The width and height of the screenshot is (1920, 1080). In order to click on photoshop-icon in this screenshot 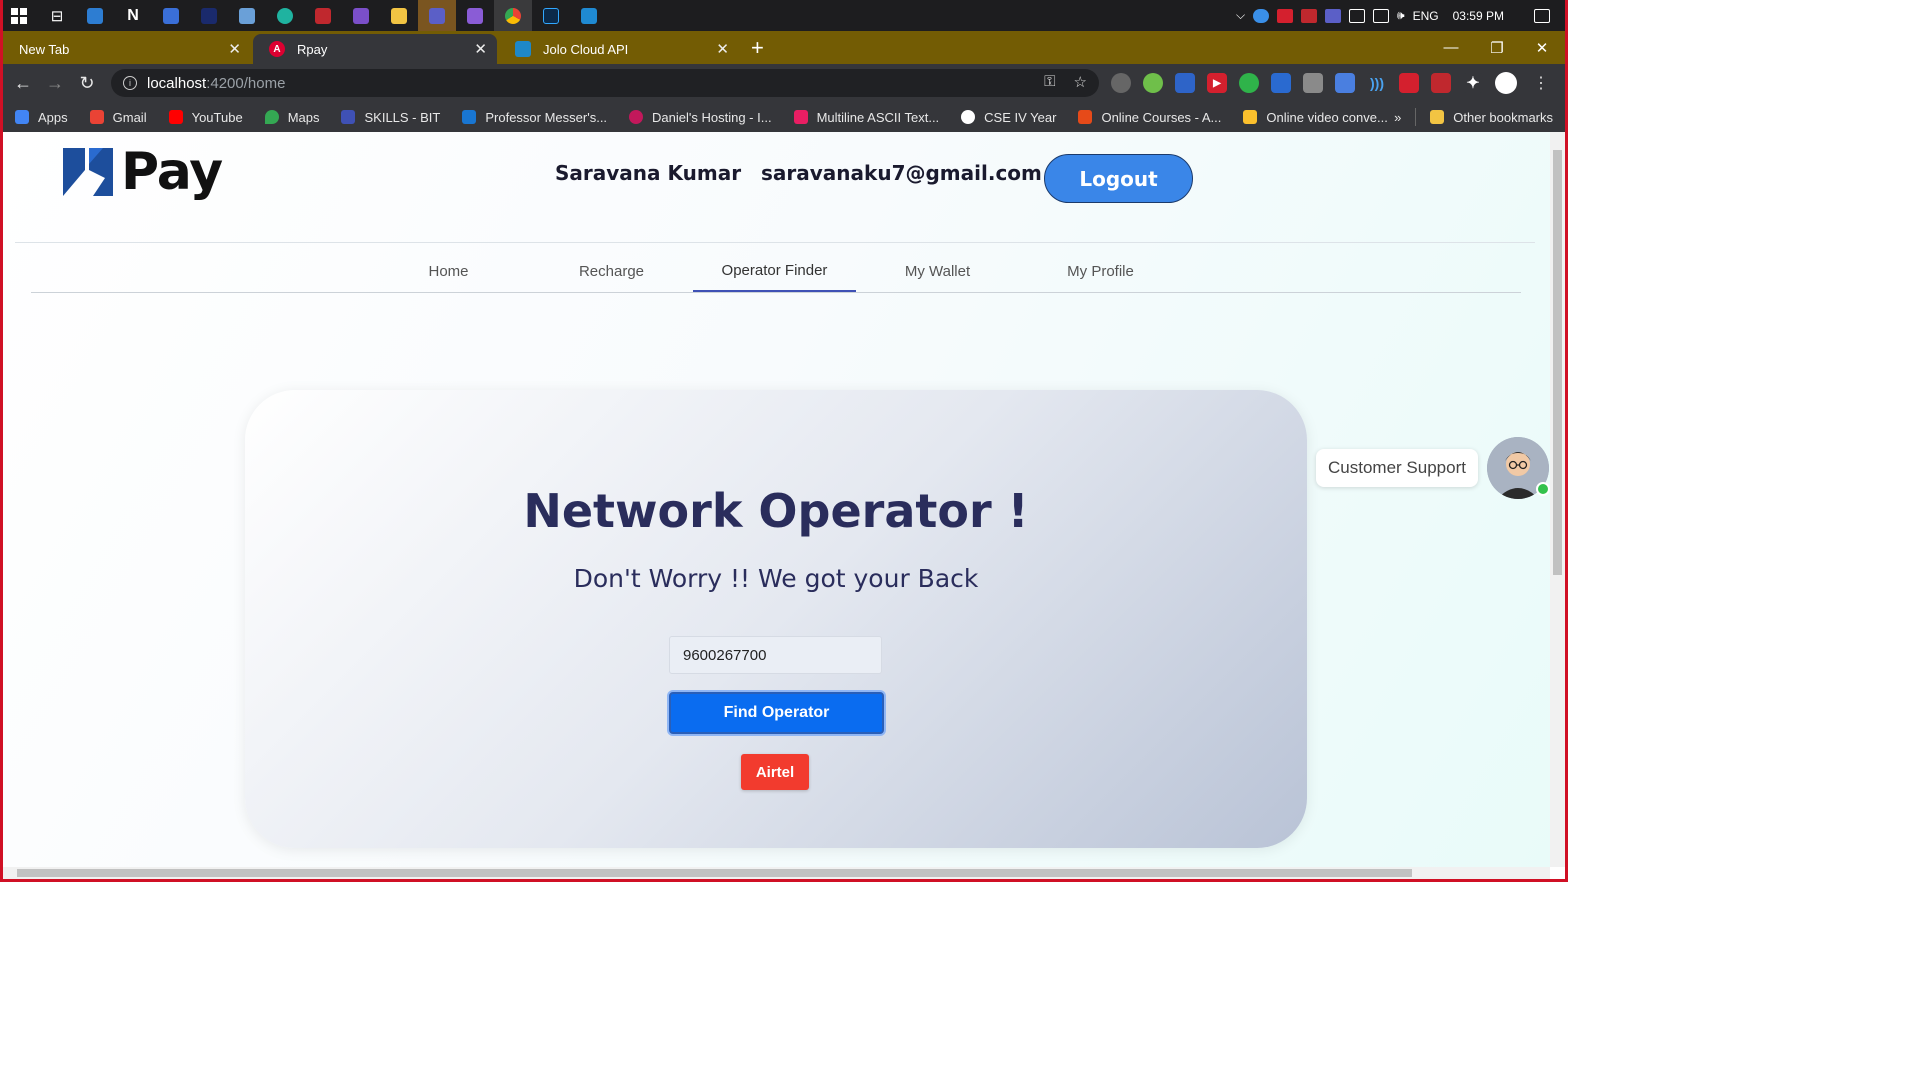, I will do `click(551, 15)`.